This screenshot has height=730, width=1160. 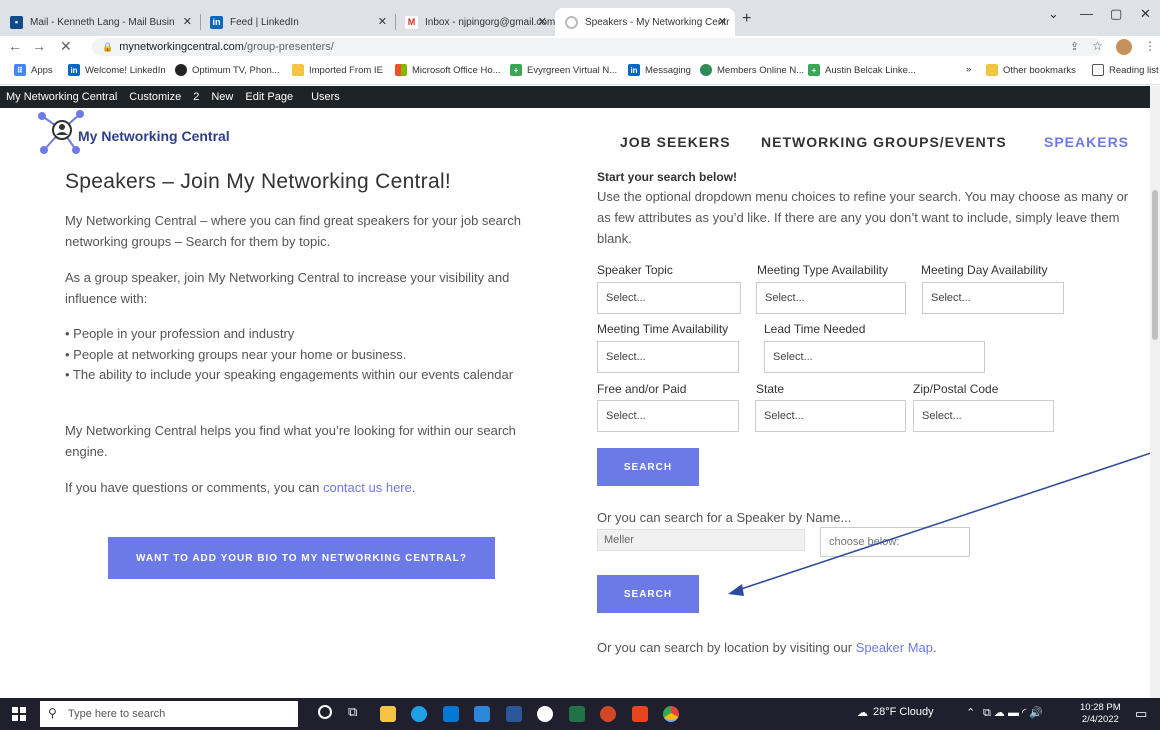 I want to click on clock: 10:28 PM 2/4/2022, so click(x=1100, y=714).